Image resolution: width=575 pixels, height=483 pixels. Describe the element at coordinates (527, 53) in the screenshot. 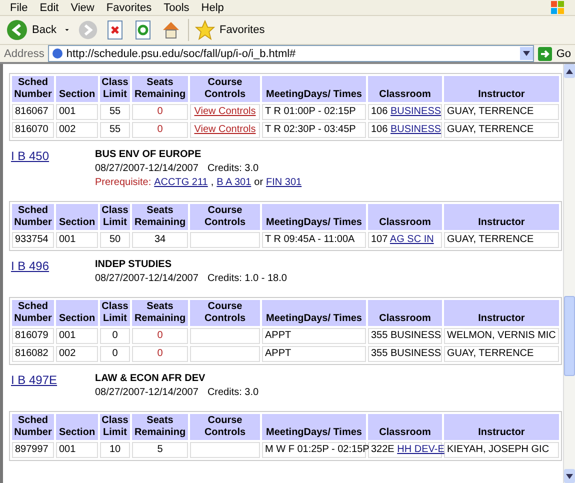

I see `dropdown-icon` at that location.